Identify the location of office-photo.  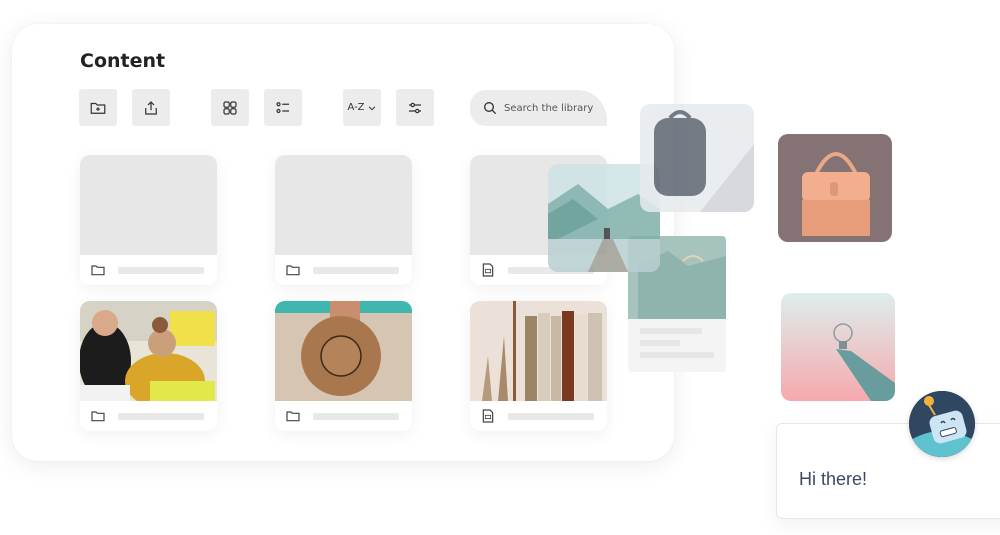
(148, 351).